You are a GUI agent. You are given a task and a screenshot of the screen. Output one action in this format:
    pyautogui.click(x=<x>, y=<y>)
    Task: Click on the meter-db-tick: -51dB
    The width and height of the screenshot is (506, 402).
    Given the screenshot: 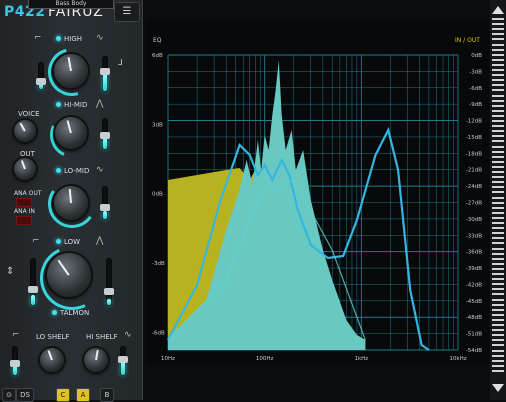 What is the action you would take?
    pyautogui.click(x=474, y=335)
    